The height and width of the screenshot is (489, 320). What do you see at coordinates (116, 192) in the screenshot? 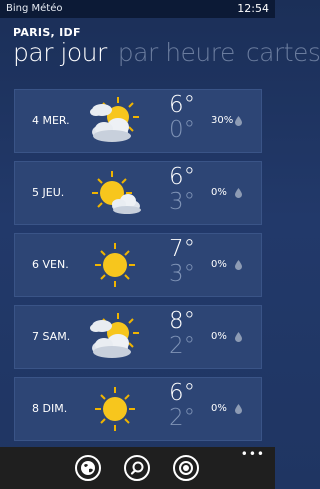
I see `sun-behind-cloud-icon` at bounding box center [116, 192].